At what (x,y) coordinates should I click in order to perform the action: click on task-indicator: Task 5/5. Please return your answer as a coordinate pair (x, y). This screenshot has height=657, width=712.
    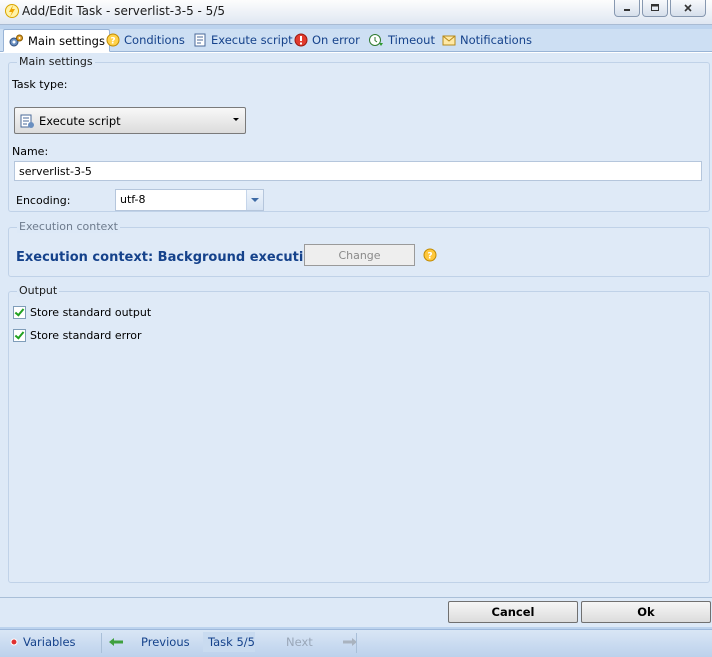
    Looking at the image, I should click on (231, 642).